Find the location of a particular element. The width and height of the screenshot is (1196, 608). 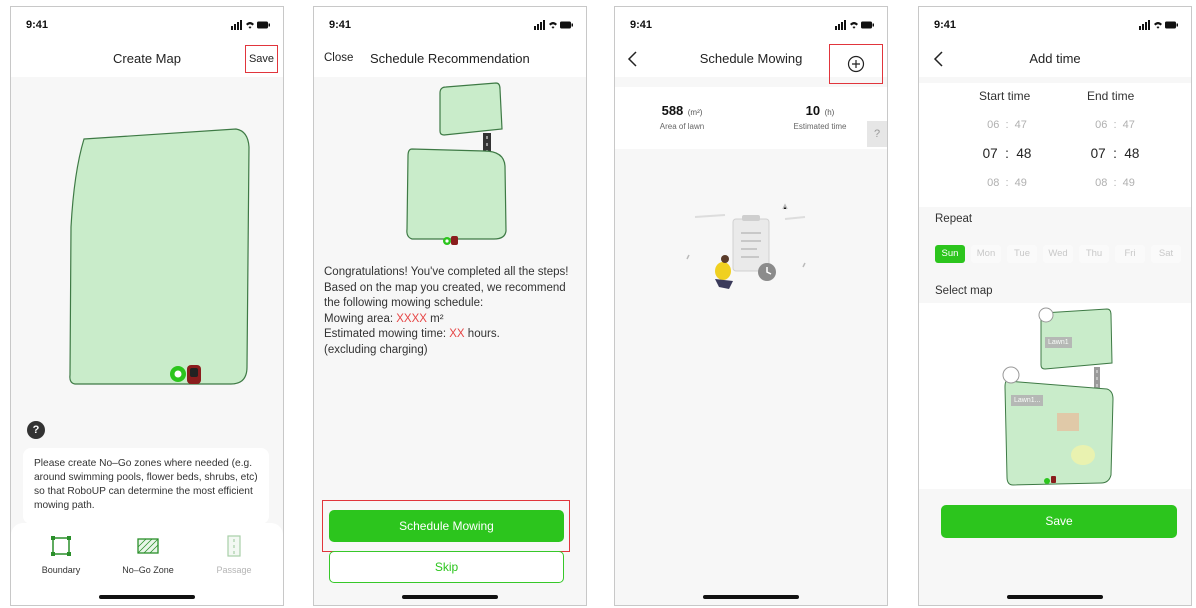

tool-boundary: Boundary is located at coordinates (61, 555).